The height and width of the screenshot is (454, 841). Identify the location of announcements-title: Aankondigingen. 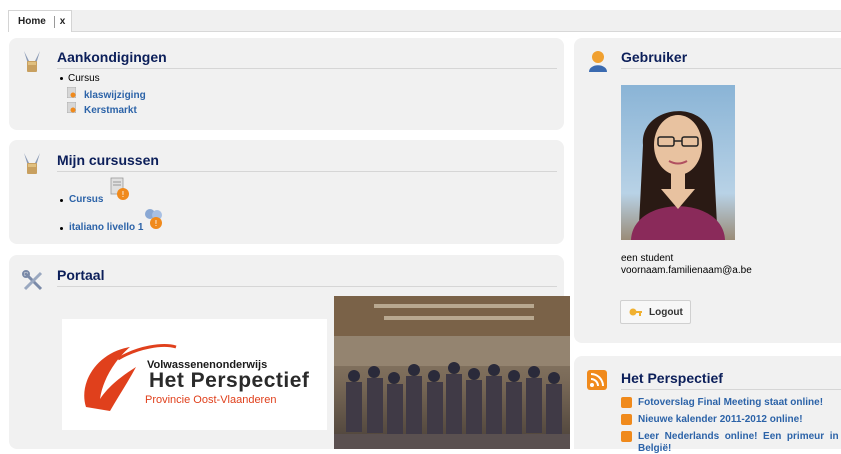
(112, 57).